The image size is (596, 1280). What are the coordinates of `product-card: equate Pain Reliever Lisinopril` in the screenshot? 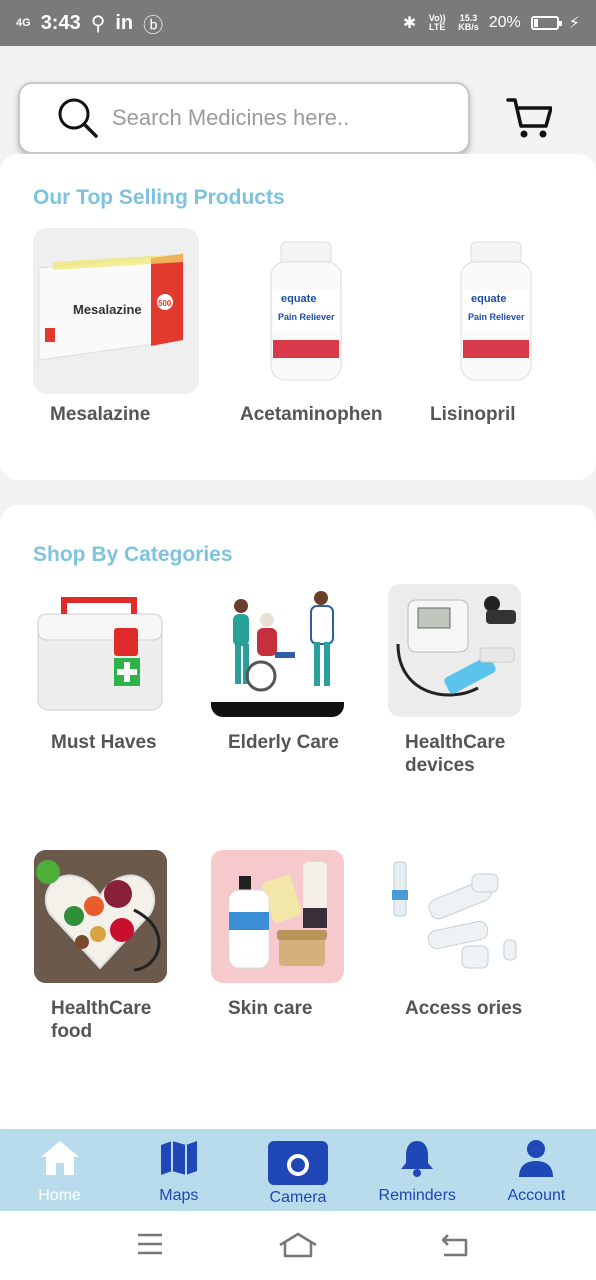 It's located at (503, 326).